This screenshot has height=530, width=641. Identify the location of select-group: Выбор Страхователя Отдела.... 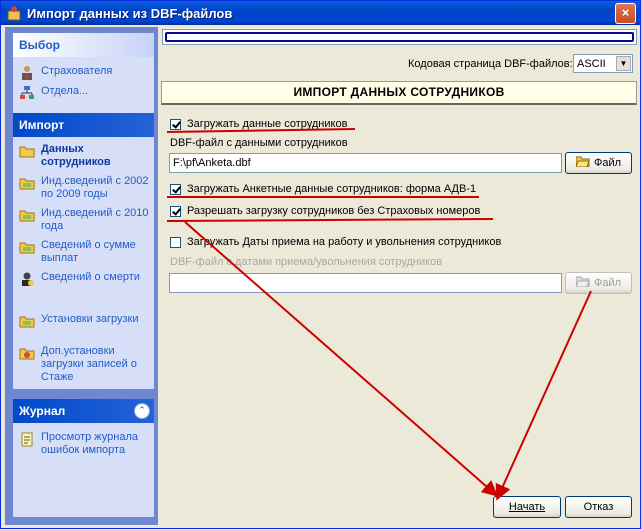
(83, 76).